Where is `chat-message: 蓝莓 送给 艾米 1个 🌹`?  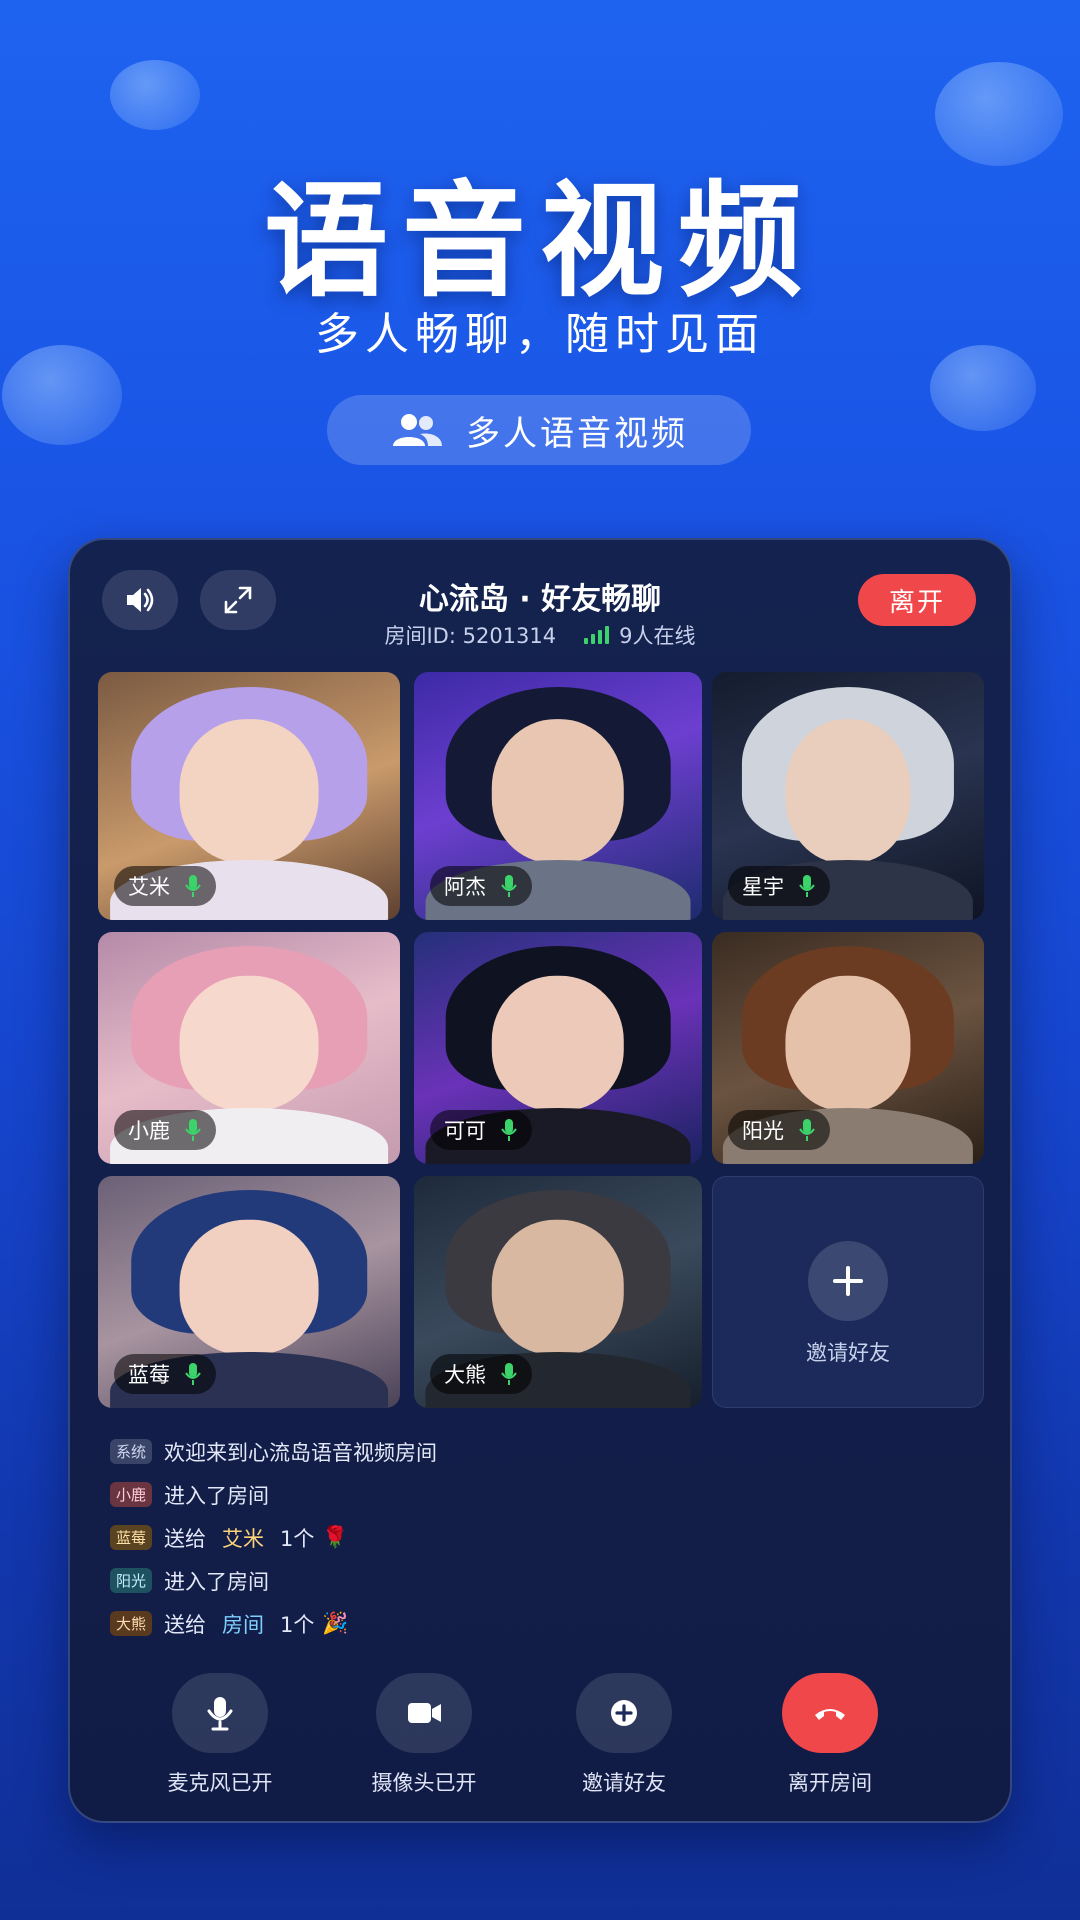
chat-message: 蓝莓 送给 艾米 1个 🌹 is located at coordinates (273, 1537).